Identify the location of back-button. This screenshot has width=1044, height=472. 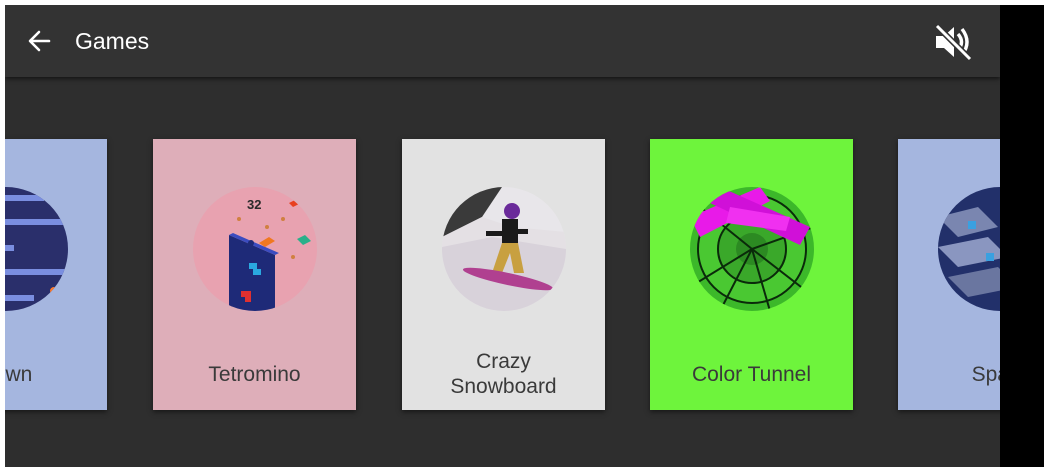
(39, 41).